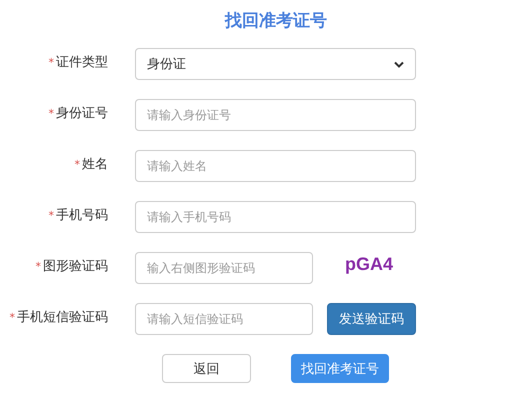  What do you see at coordinates (224, 319) in the screenshot?
I see `input-field: 请输入短信验证码` at bounding box center [224, 319].